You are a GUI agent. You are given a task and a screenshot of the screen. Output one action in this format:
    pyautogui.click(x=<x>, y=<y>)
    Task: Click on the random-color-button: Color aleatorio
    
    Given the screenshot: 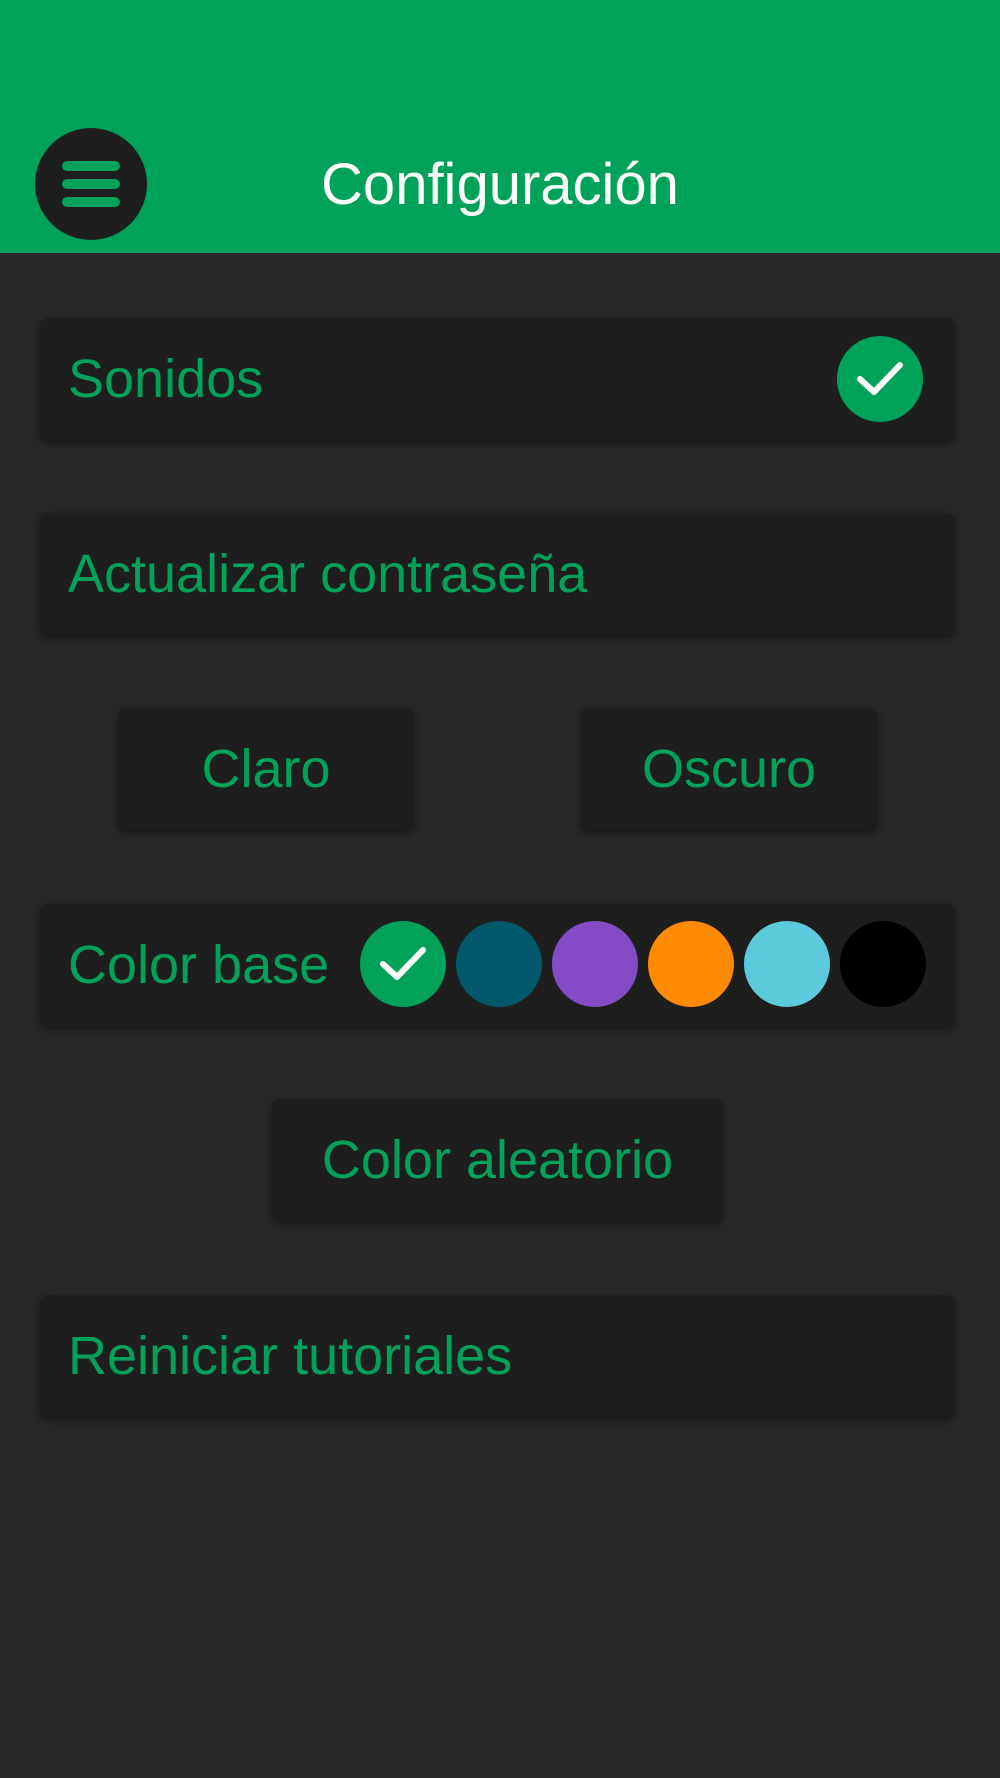 What is the action you would take?
    pyautogui.click(x=497, y=1160)
    